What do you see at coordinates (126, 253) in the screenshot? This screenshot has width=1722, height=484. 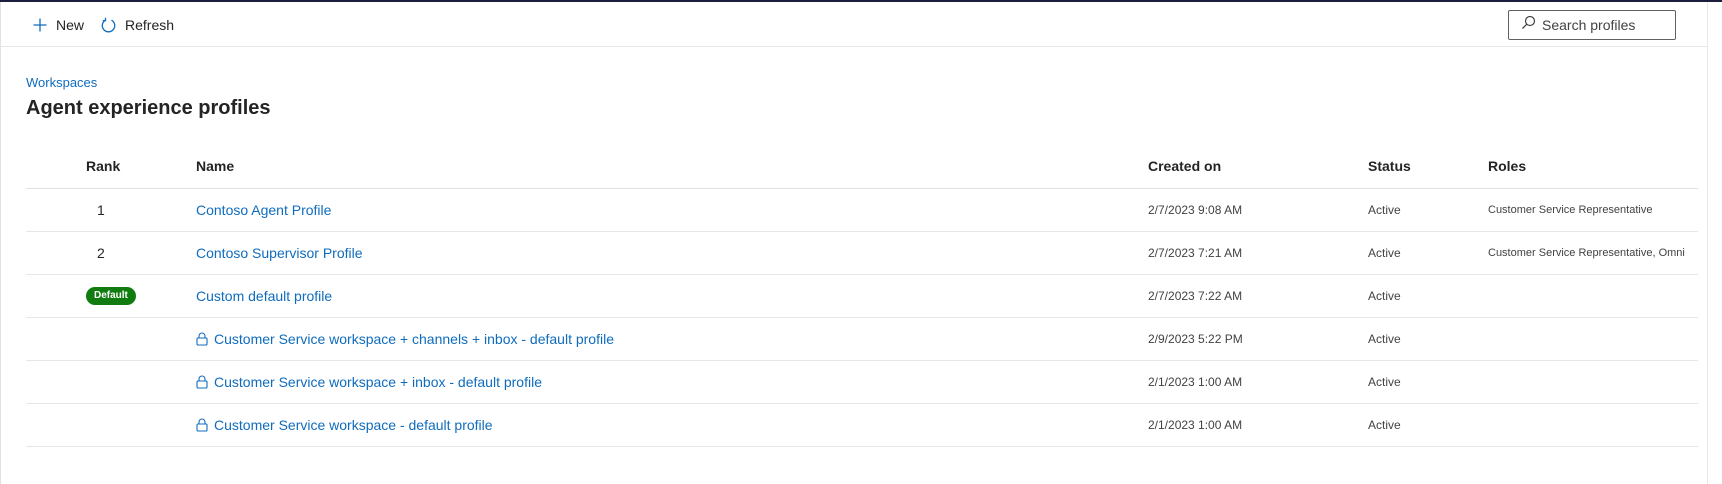 I see `rank-cell: 2` at bounding box center [126, 253].